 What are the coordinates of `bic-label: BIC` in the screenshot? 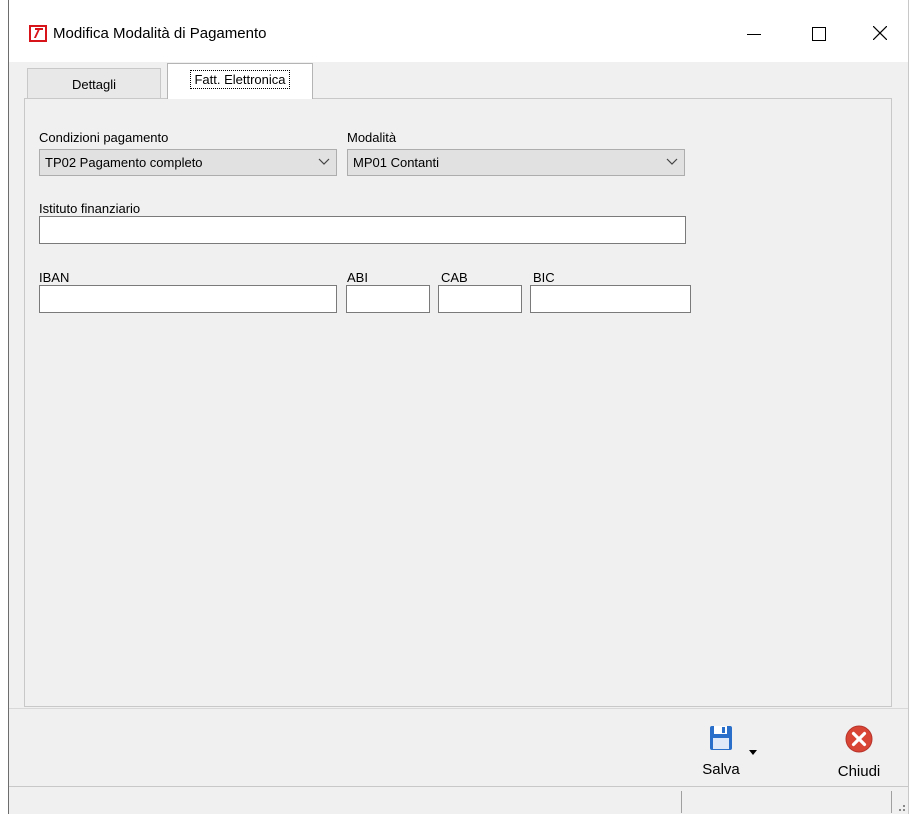 It's located at (544, 277).